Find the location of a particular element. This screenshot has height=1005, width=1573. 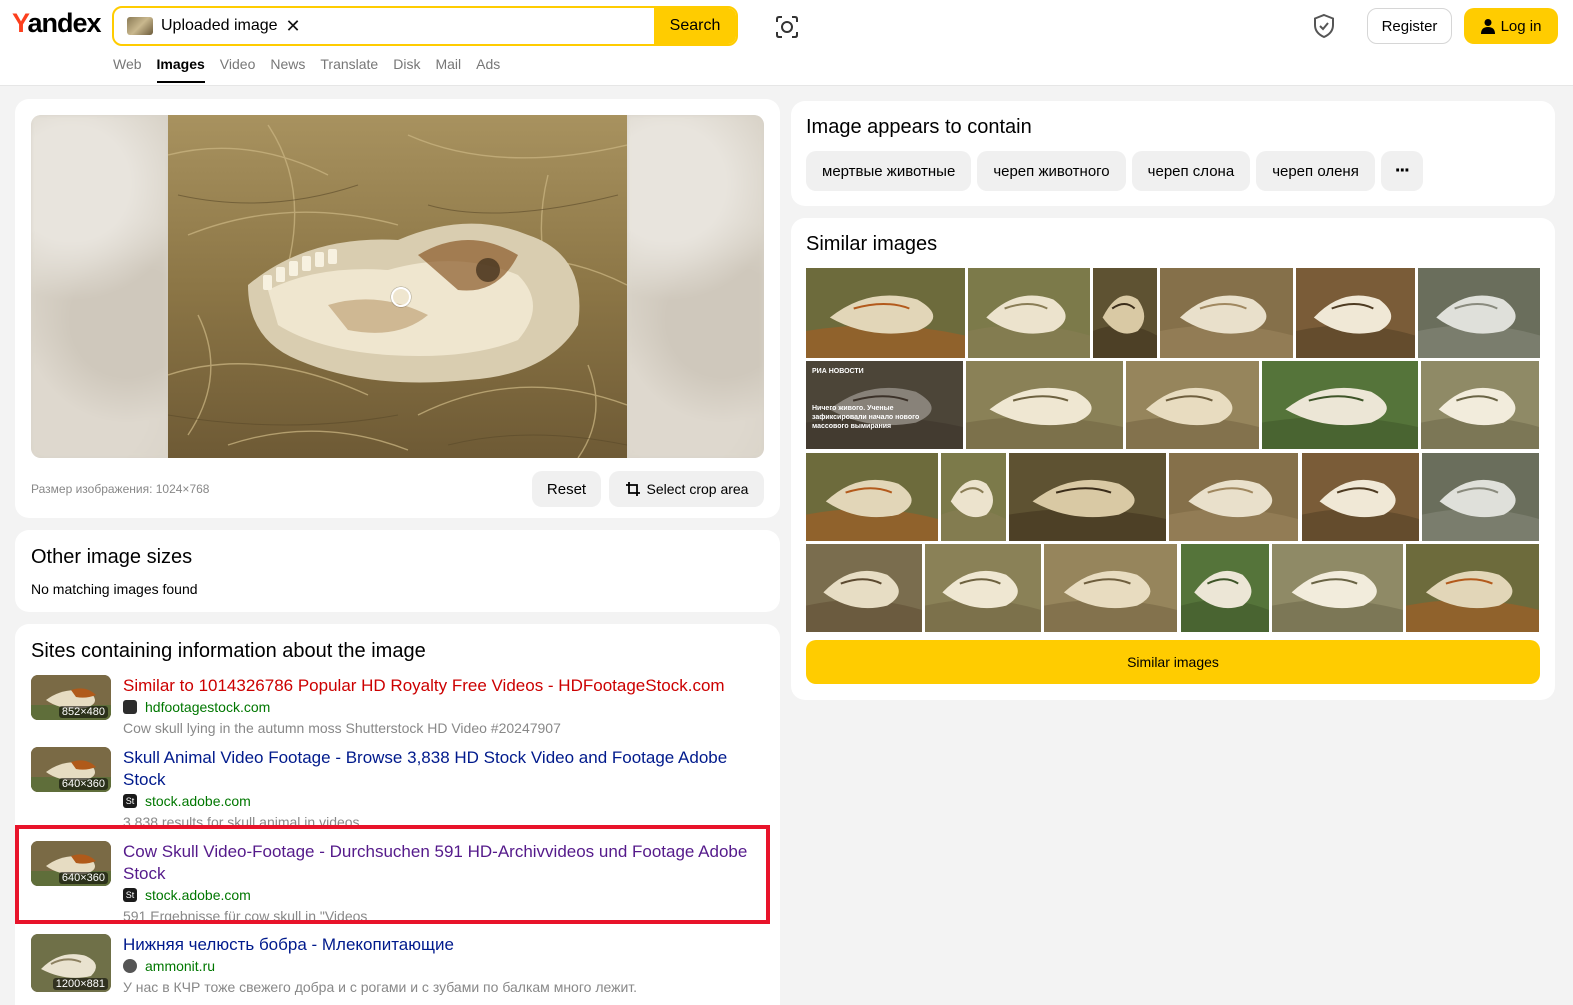

site-description: 3,838 results for skull animal in videos is located at coordinates (241, 820).